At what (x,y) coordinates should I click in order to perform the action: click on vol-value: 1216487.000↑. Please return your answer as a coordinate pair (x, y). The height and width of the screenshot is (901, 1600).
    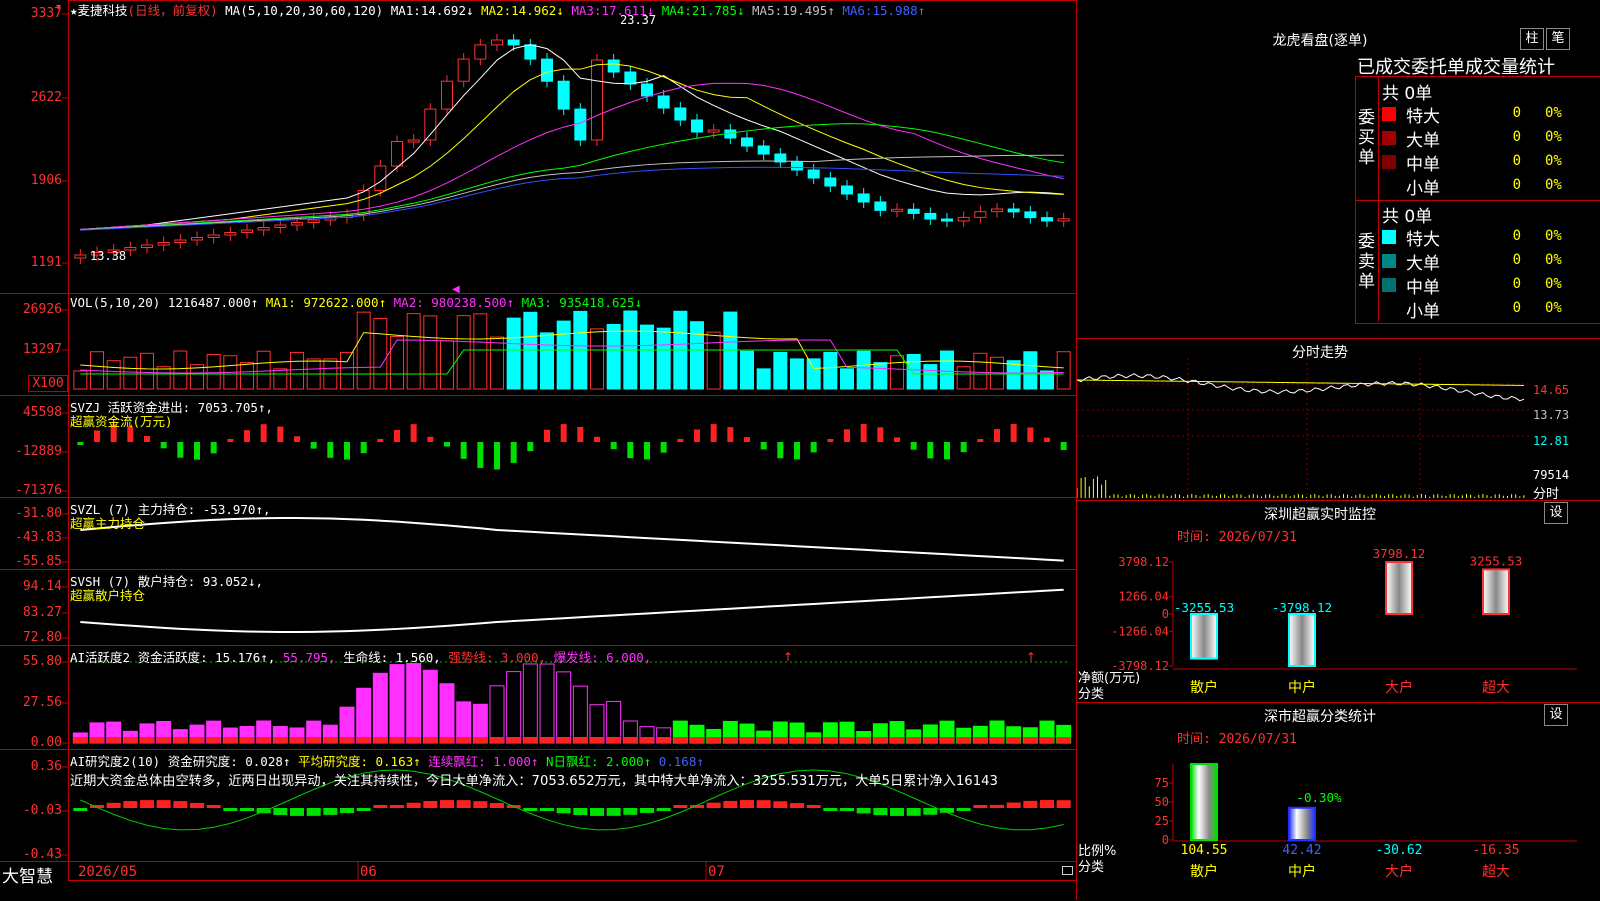
    Looking at the image, I should click on (213, 302).